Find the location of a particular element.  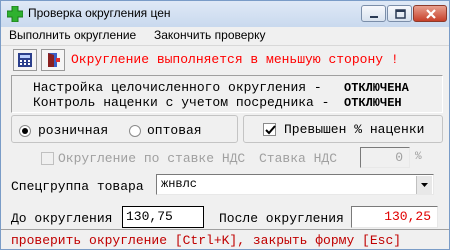

calculator-button is located at coordinates (25, 60).